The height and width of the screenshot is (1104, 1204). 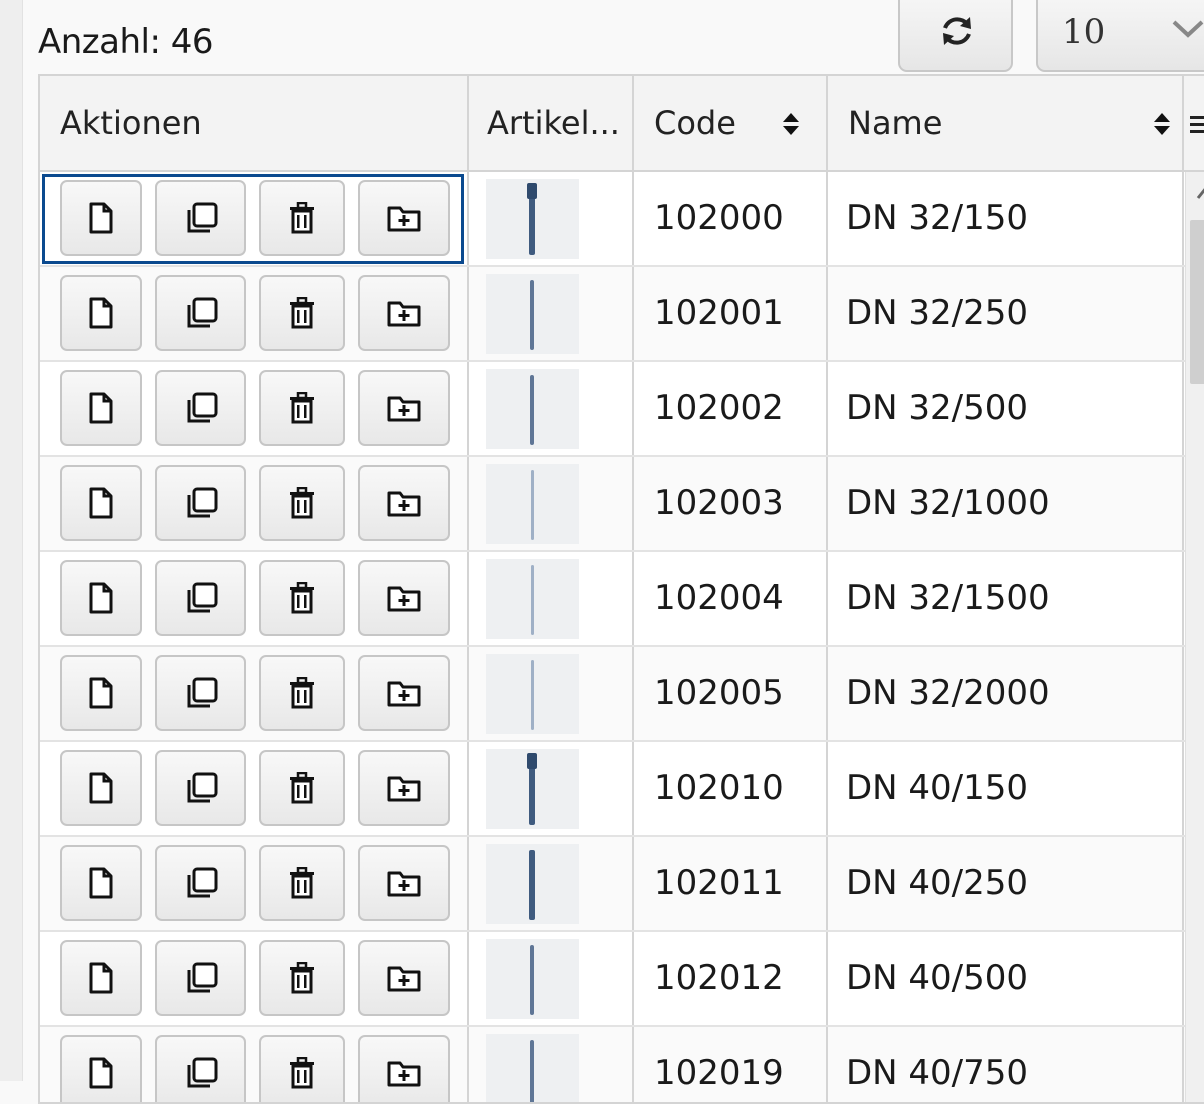 I want to click on code-cell: 102012, so click(x=731, y=978).